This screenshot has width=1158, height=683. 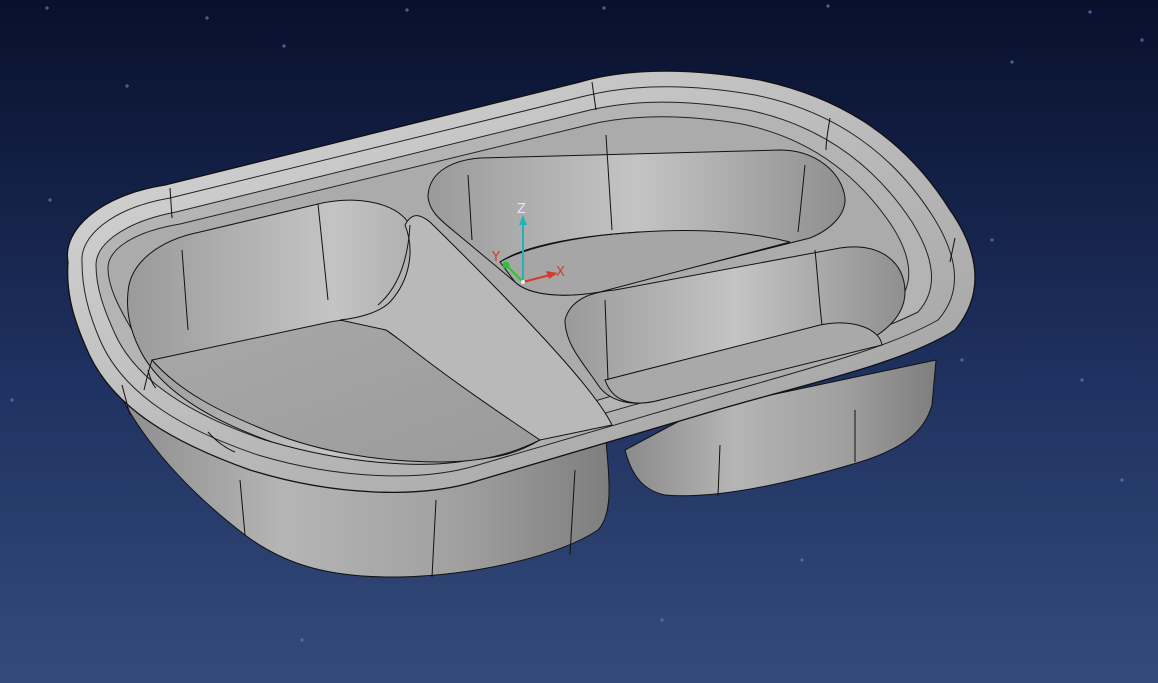 What do you see at coordinates (521, 209) in the screenshot?
I see `z-axis-label: Z` at bounding box center [521, 209].